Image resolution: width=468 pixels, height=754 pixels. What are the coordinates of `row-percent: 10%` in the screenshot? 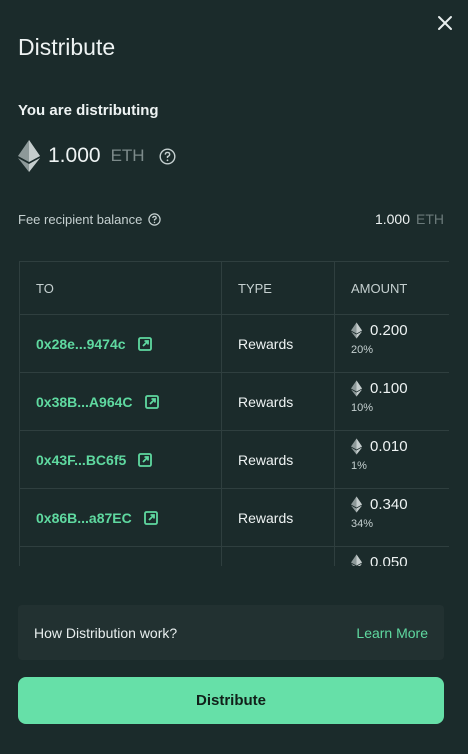 It's located at (362, 408).